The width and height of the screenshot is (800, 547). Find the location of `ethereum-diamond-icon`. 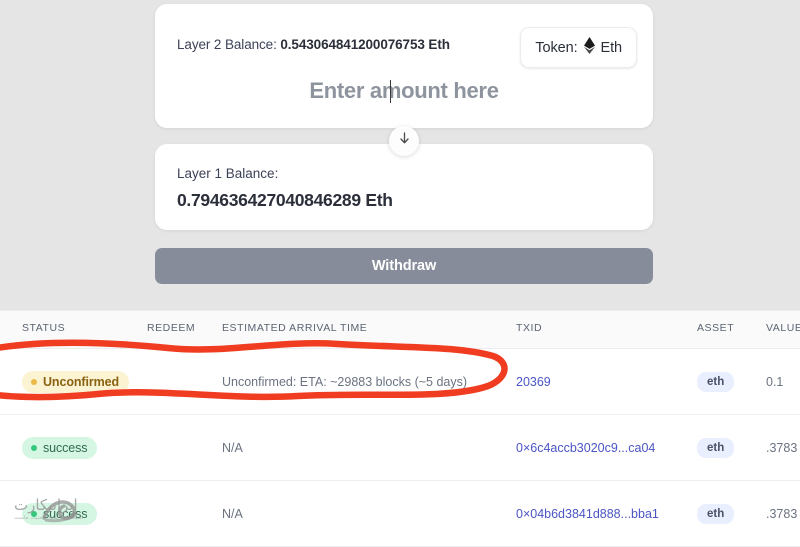

ethereum-diamond-icon is located at coordinates (589, 47).